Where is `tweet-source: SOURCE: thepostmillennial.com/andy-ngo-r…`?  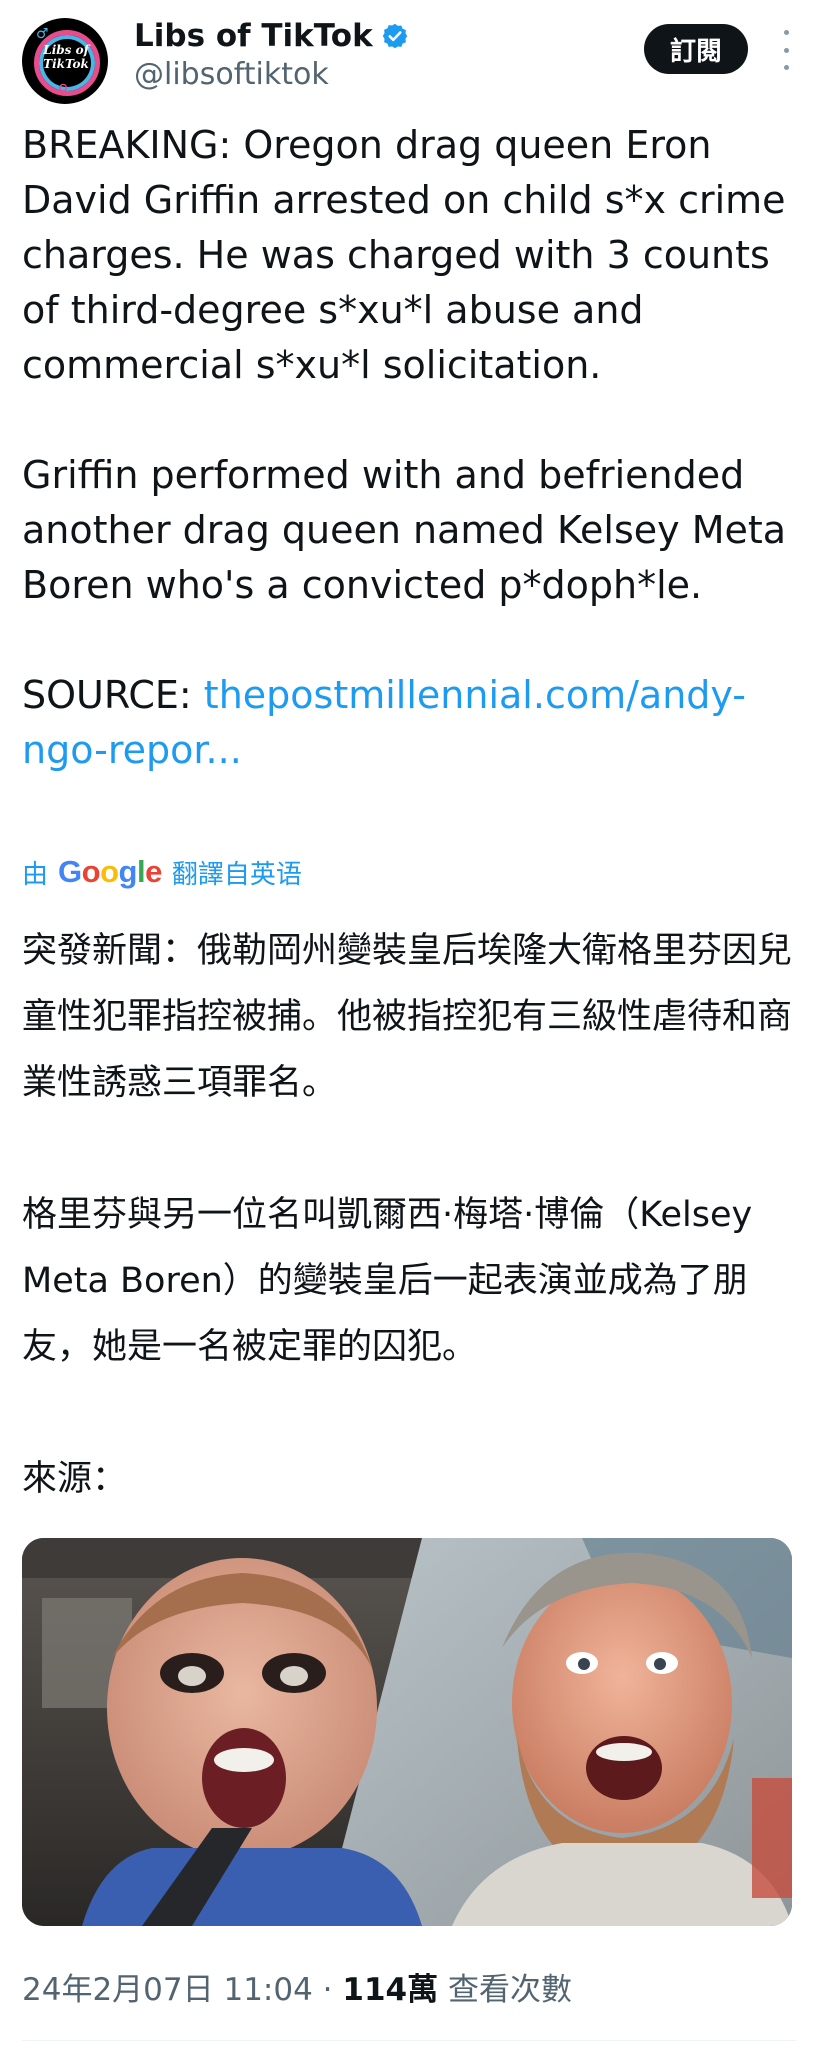
tweet-source: SOURCE: thepostmillennial.com/andy-ngo-r… is located at coordinates (407, 723).